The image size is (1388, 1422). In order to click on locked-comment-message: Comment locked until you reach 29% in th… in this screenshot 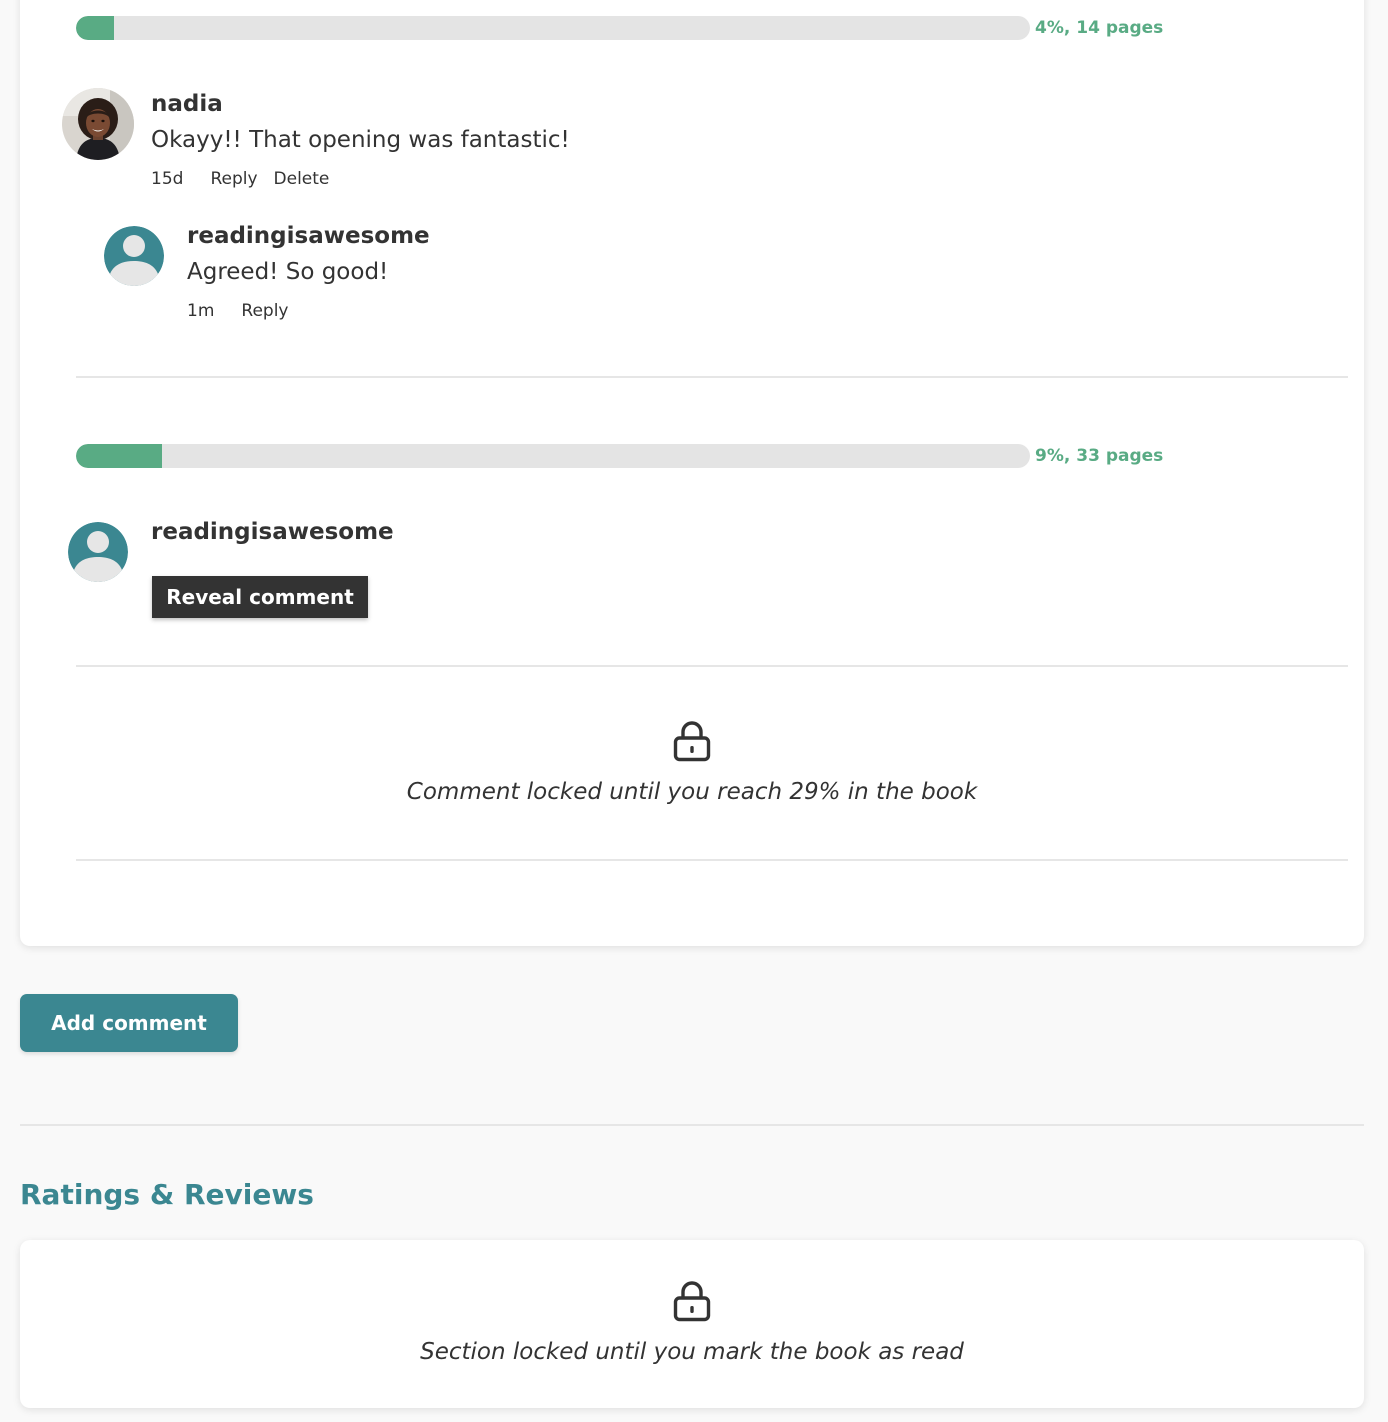, I will do `click(692, 792)`.